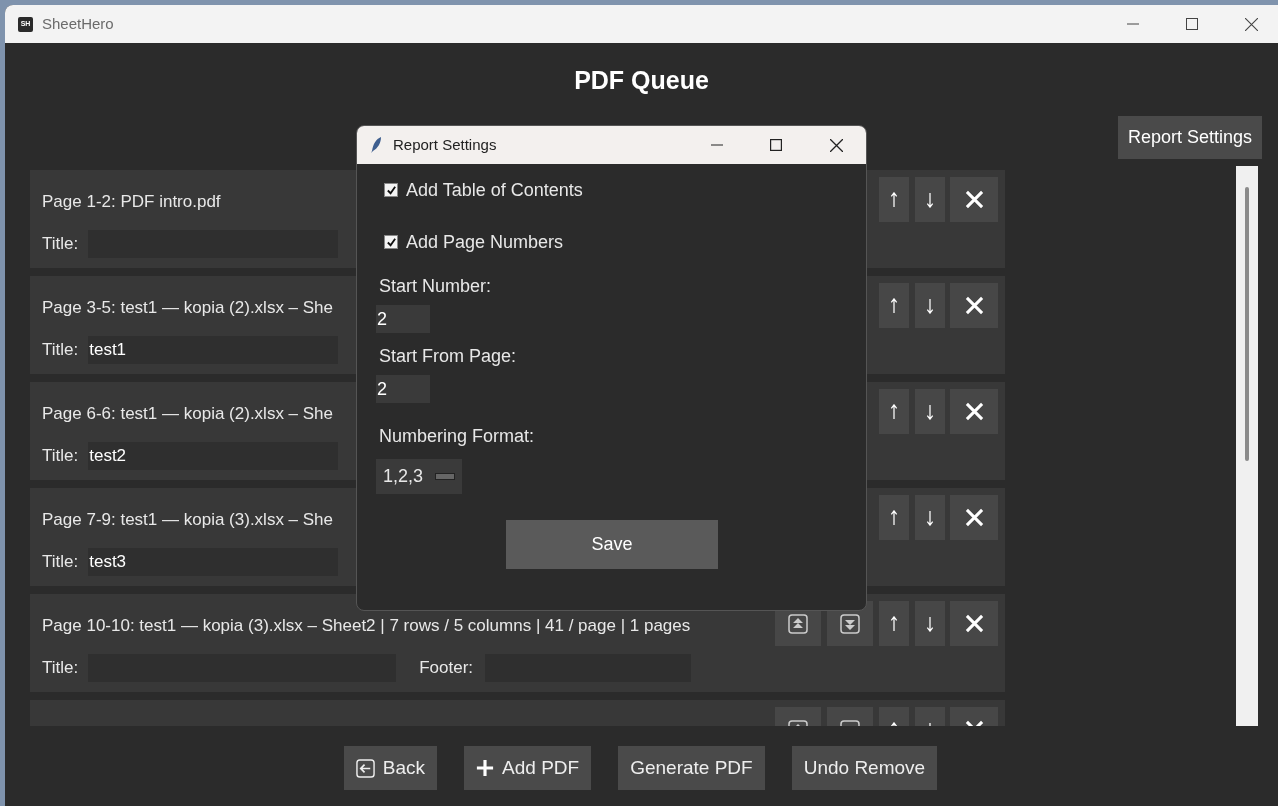  What do you see at coordinates (485, 768) in the screenshot?
I see `plus-icon` at bounding box center [485, 768].